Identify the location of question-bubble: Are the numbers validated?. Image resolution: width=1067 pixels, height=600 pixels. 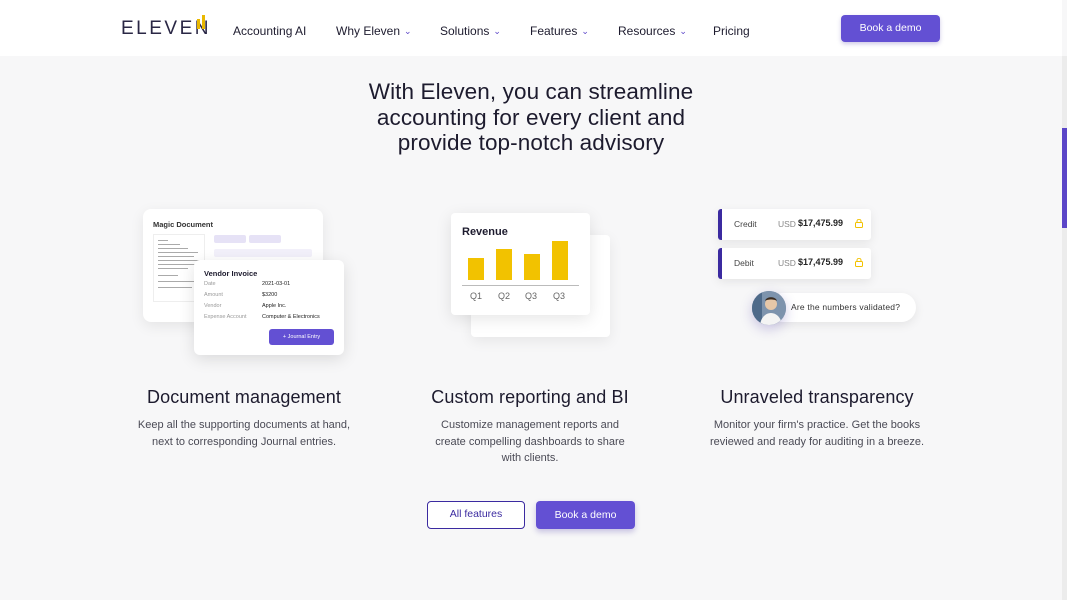
(842, 307).